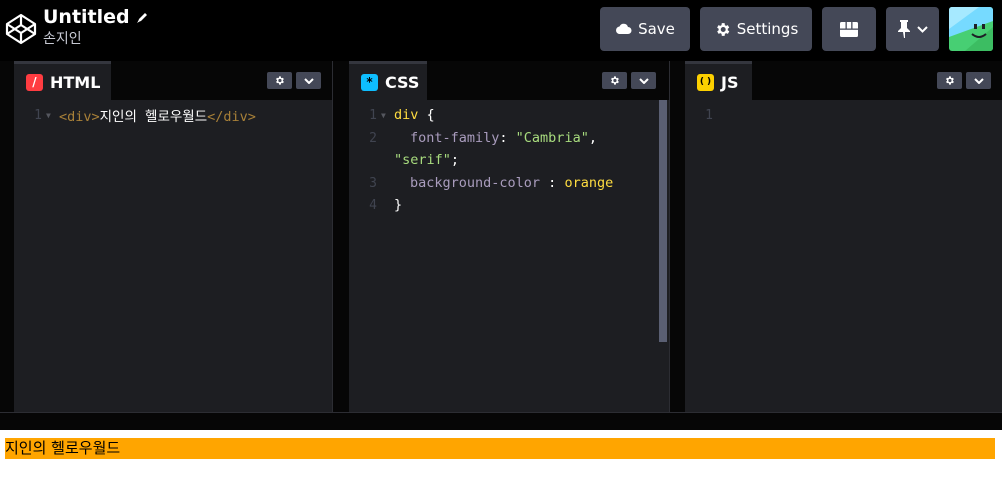 This screenshot has height=488, width=1002. I want to click on resize-handle-css-js, so click(677, 236).